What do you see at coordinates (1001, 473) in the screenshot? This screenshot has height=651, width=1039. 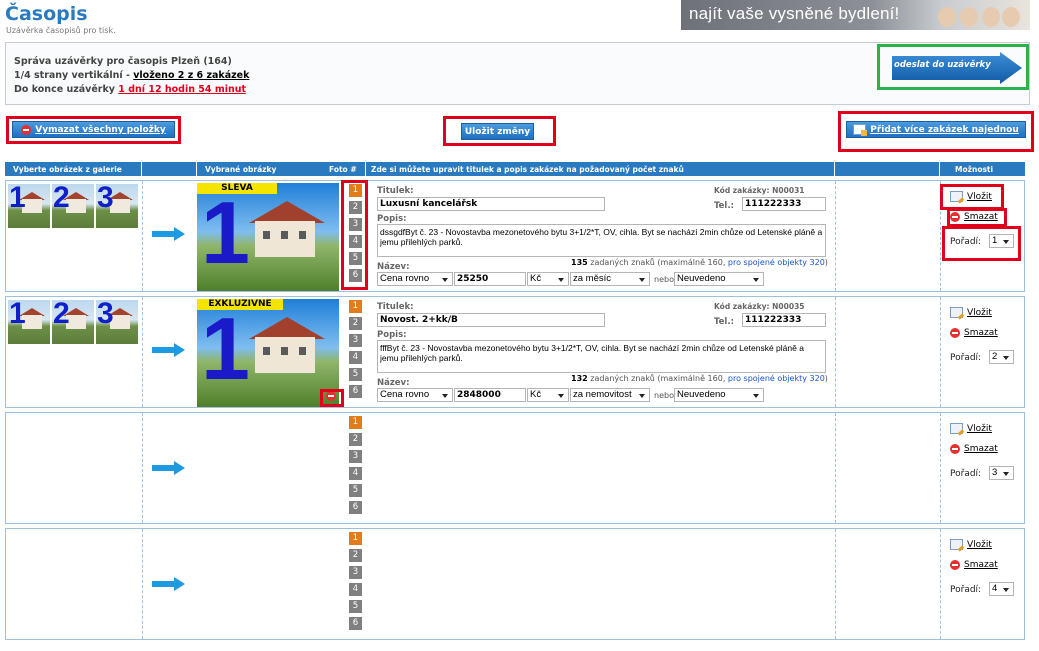 I see `order-select: 3` at bounding box center [1001, 473].